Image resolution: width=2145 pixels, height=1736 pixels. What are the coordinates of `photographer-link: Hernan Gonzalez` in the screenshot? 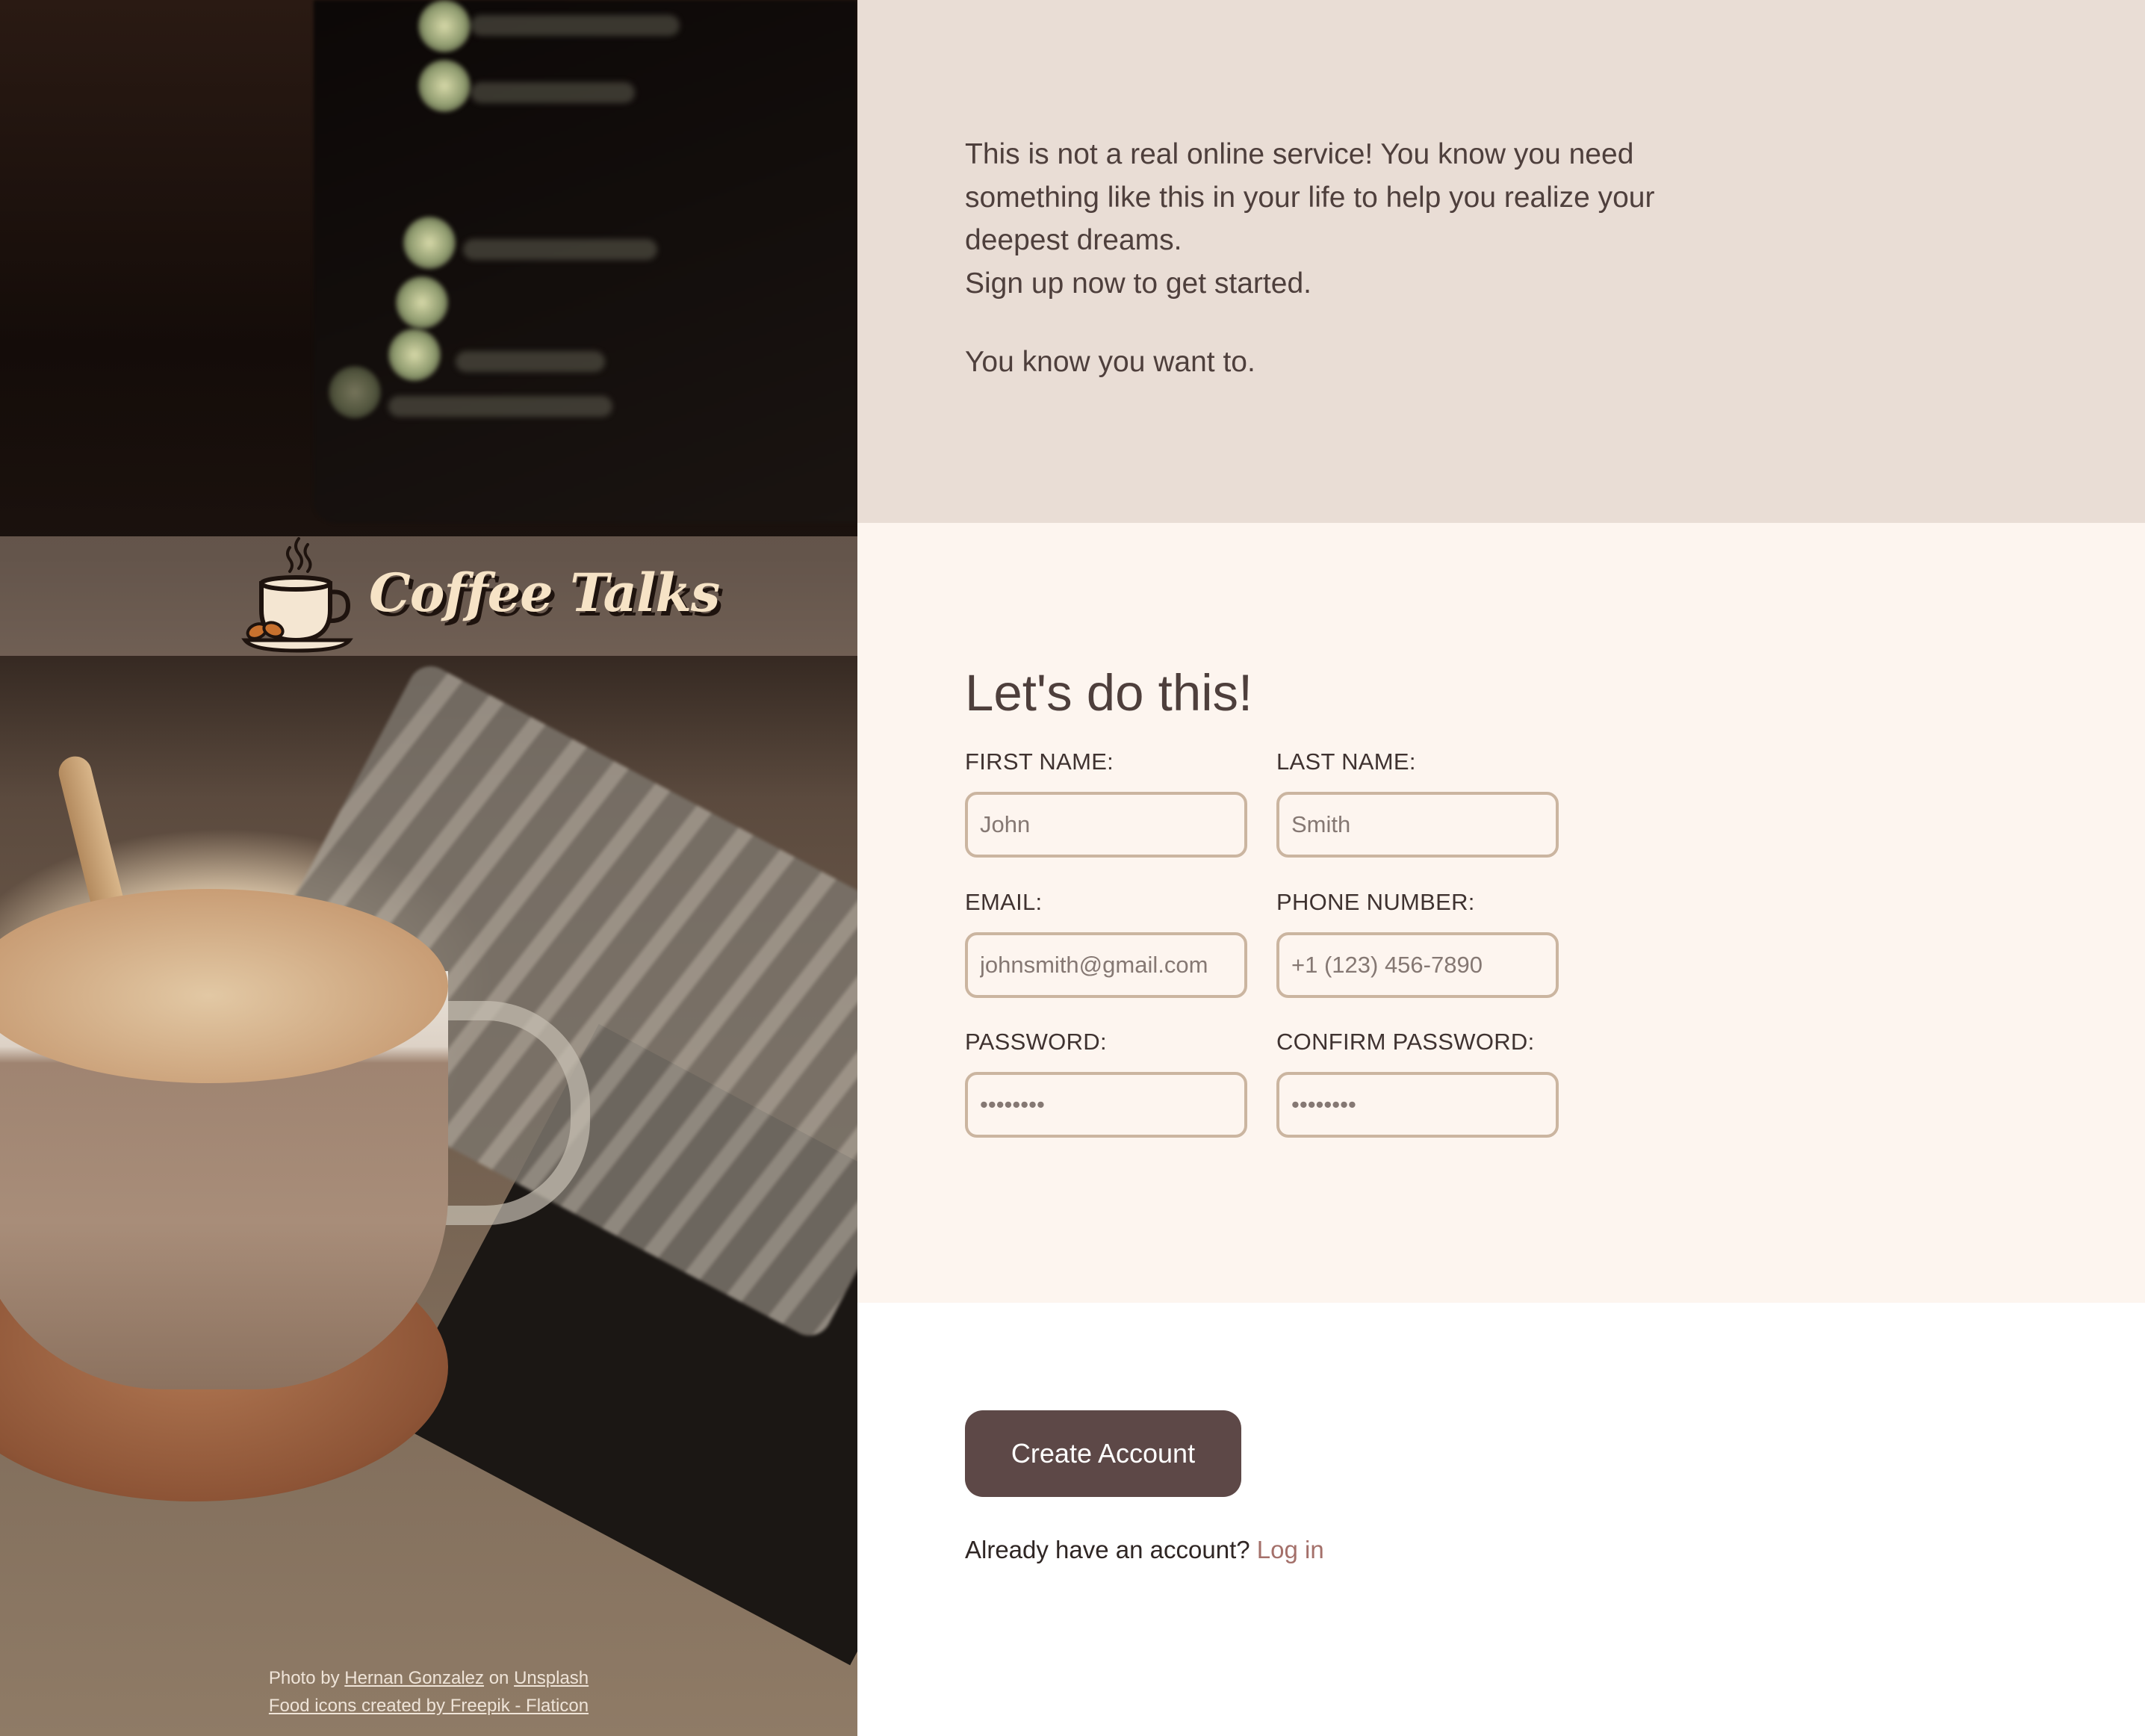 It's located at (414, 1678).